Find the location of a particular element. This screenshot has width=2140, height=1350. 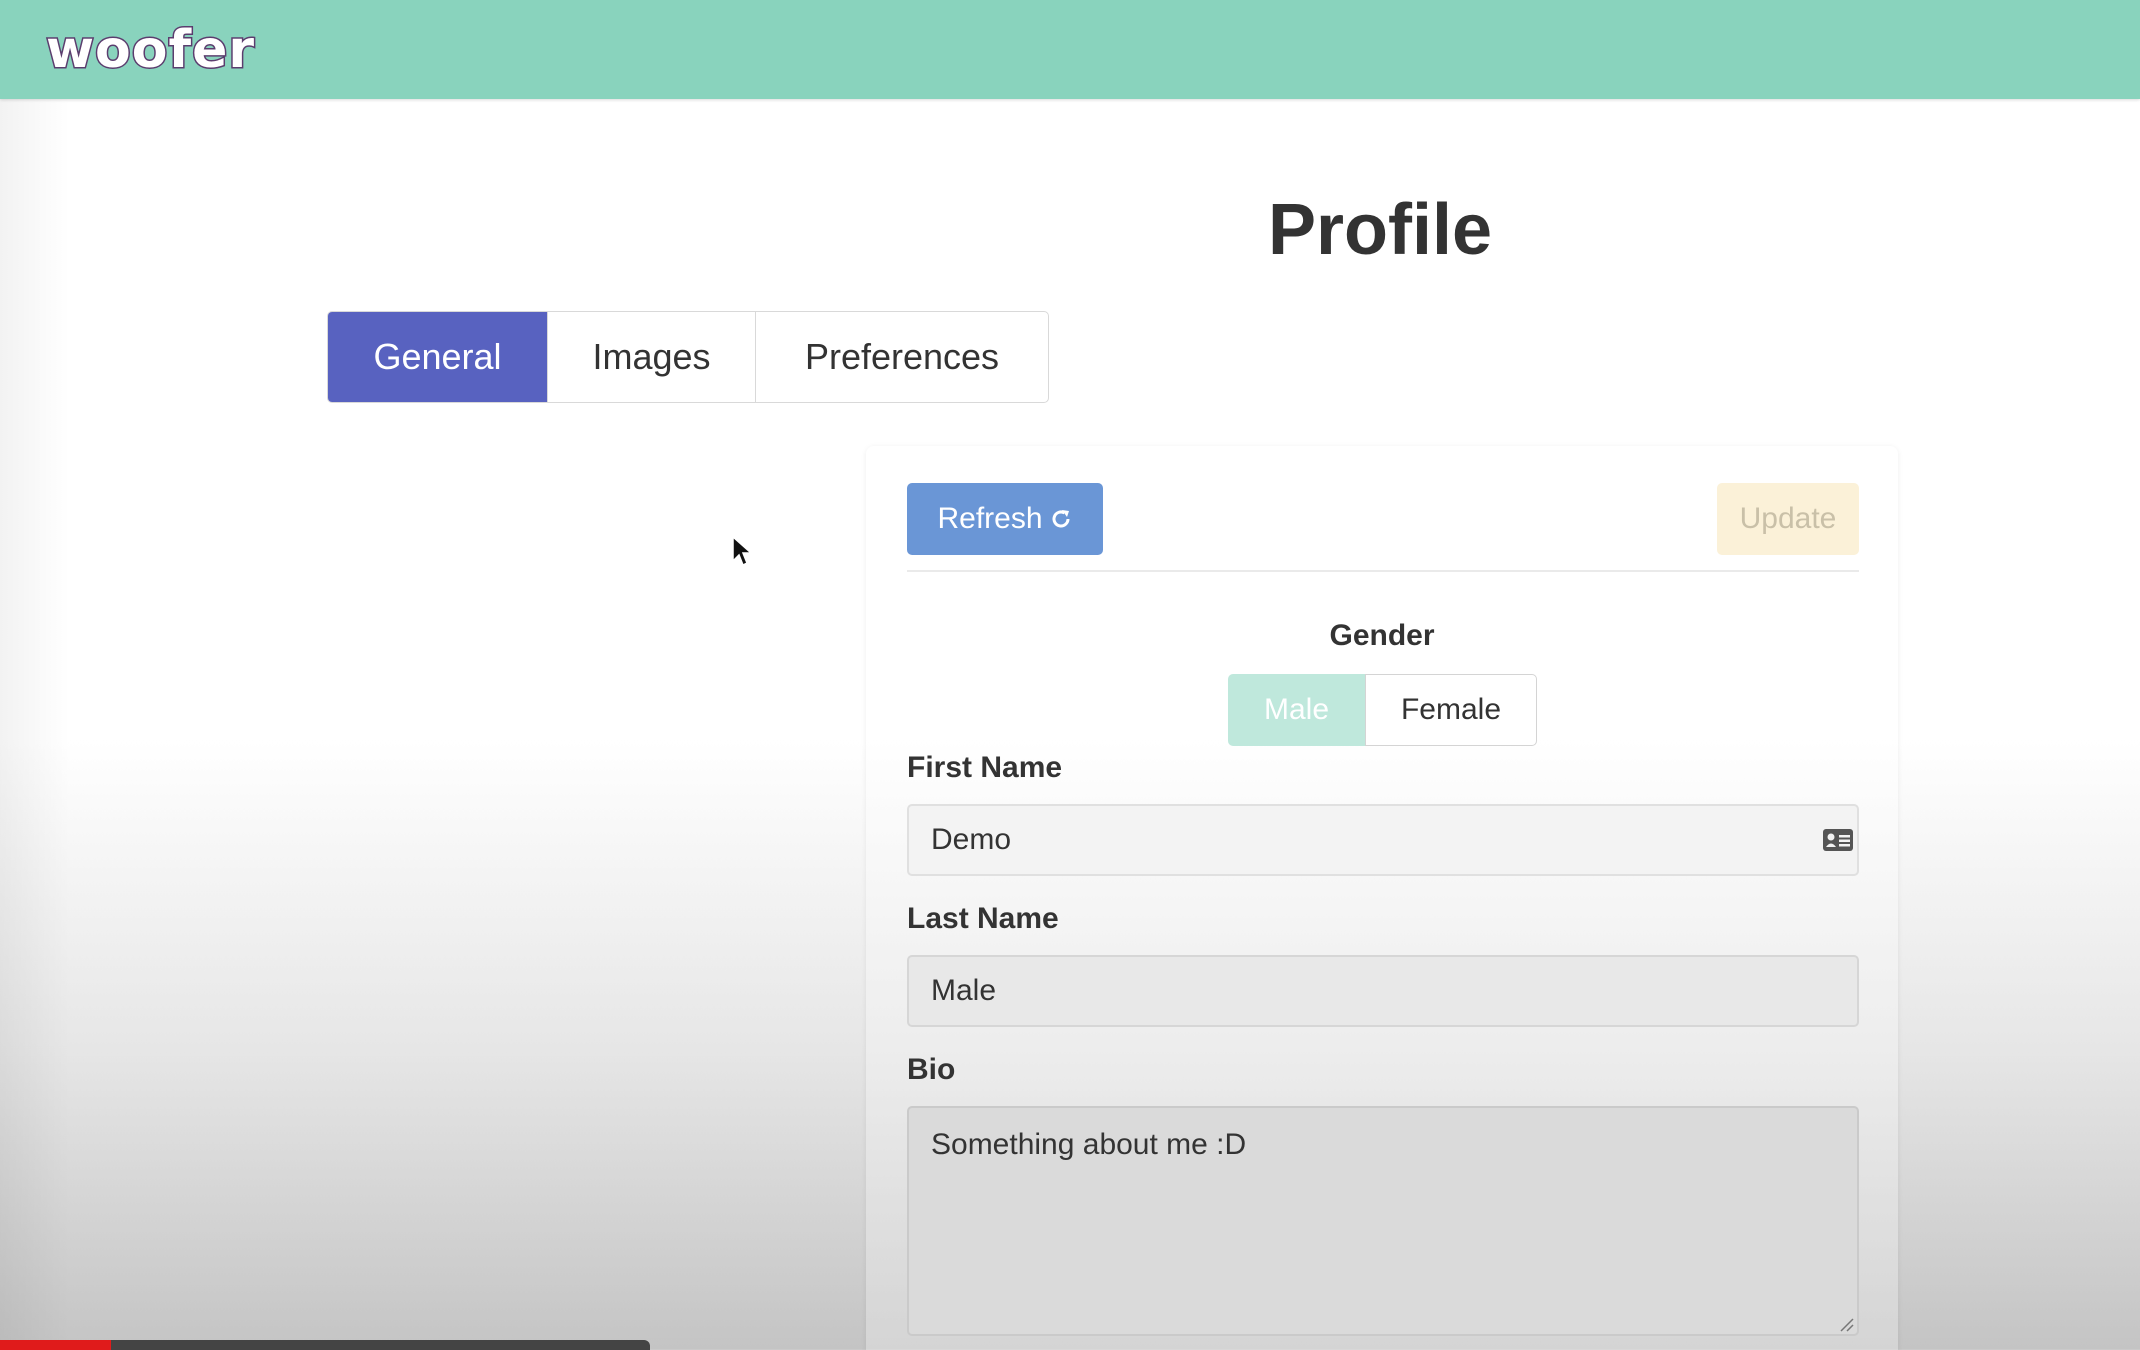

page-title: Profile is located at coordinates (1380, 230).